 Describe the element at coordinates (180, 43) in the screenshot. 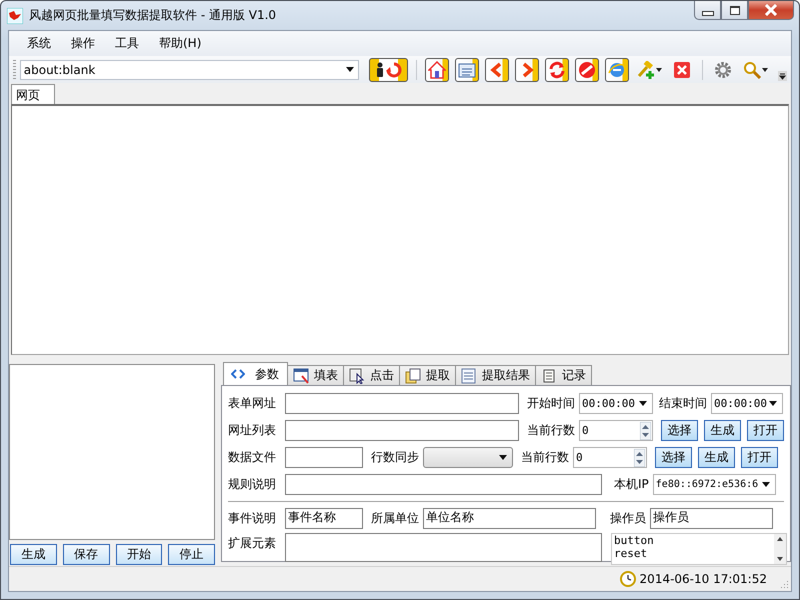

I see `menu-item: 帮助(H)` at that location.